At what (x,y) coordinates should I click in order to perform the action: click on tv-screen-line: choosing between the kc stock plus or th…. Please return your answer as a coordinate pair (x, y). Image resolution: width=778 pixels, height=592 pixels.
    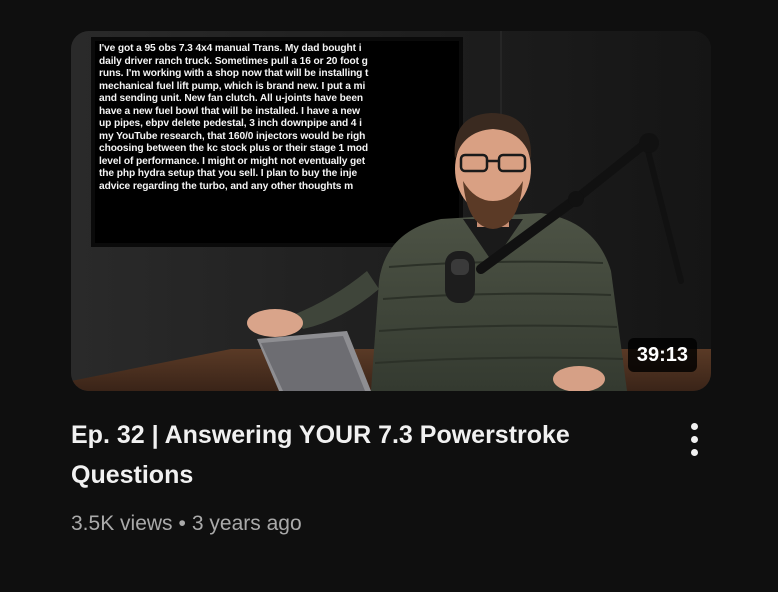
    Looking at the image, I should click on (234, 148).